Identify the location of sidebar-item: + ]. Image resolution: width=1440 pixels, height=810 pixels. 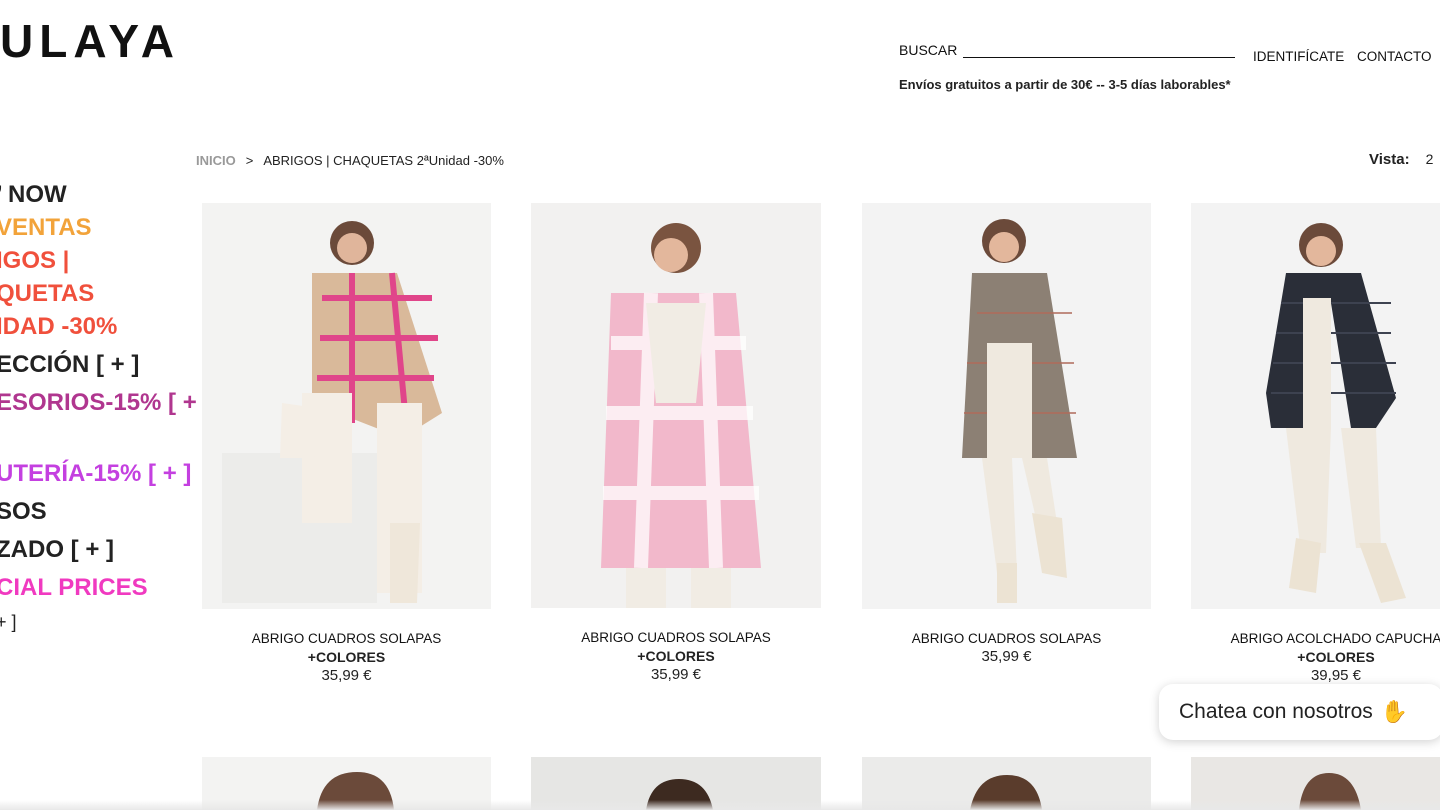
(103, 622).